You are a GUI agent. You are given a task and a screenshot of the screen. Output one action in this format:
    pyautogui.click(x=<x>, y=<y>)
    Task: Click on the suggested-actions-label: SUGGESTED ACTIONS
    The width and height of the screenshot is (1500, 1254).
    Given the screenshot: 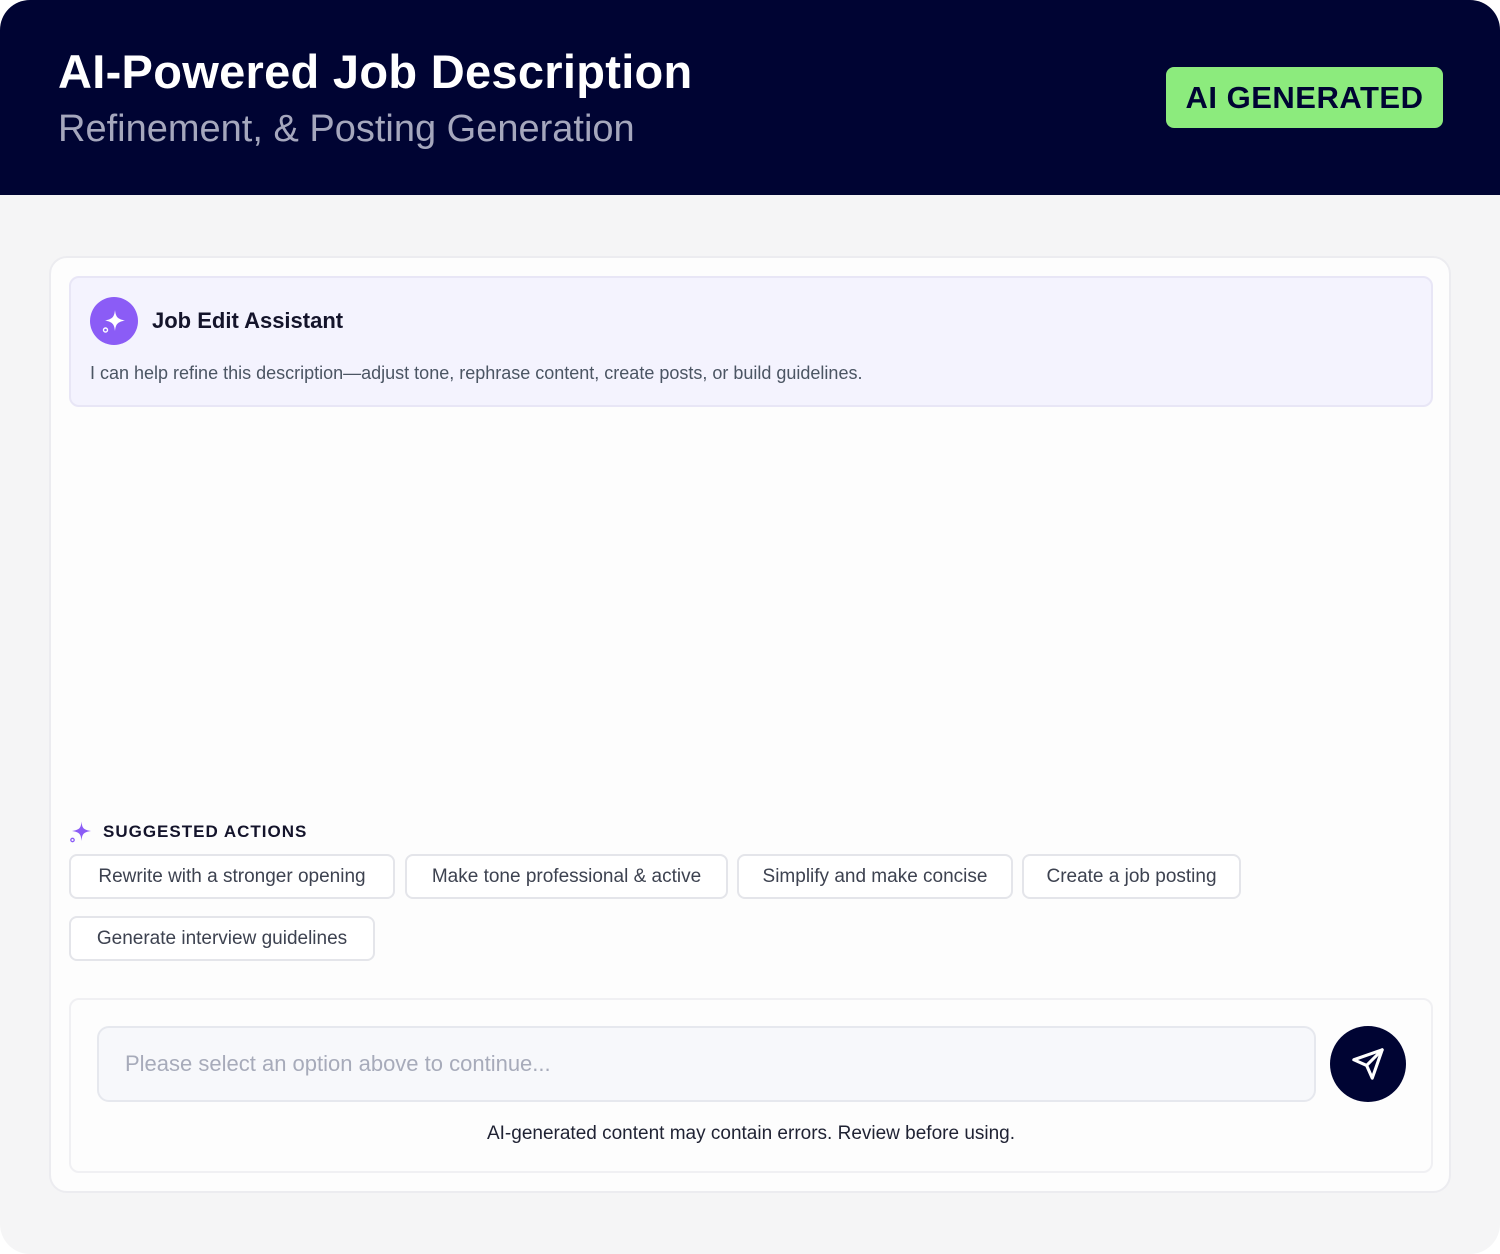 What is the action you would take?
    pyautogui.click(x=205, y=831)
    